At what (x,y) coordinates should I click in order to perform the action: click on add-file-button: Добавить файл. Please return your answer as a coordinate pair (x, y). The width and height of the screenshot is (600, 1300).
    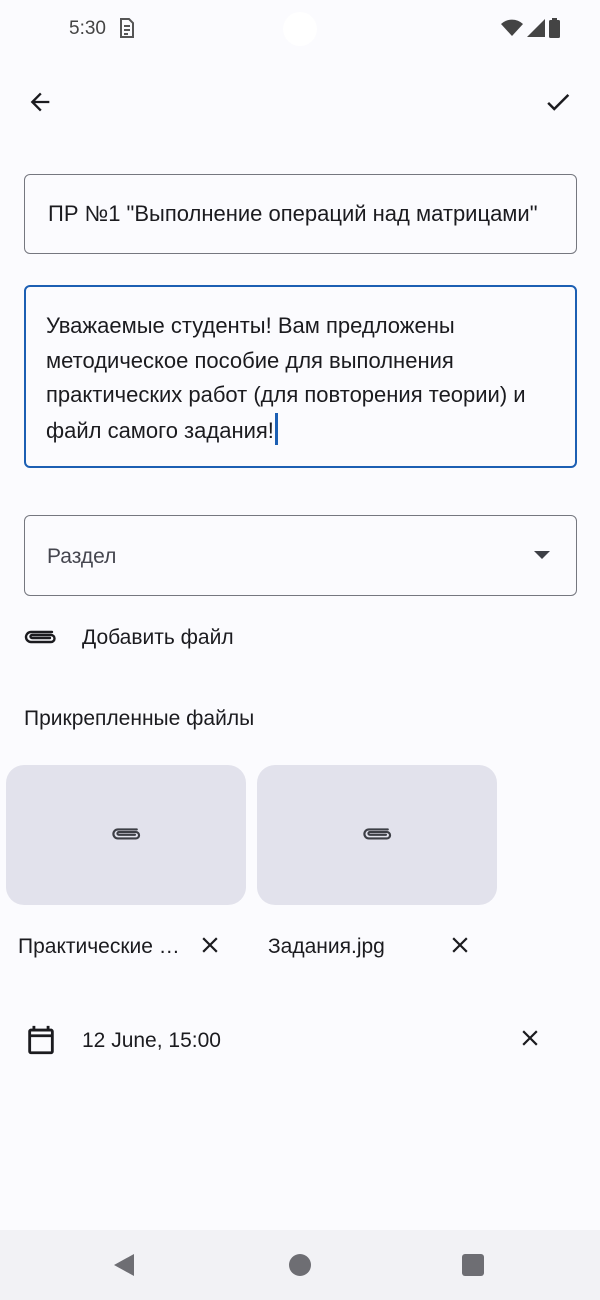
    Looking at the image, I should click on (152, 638).